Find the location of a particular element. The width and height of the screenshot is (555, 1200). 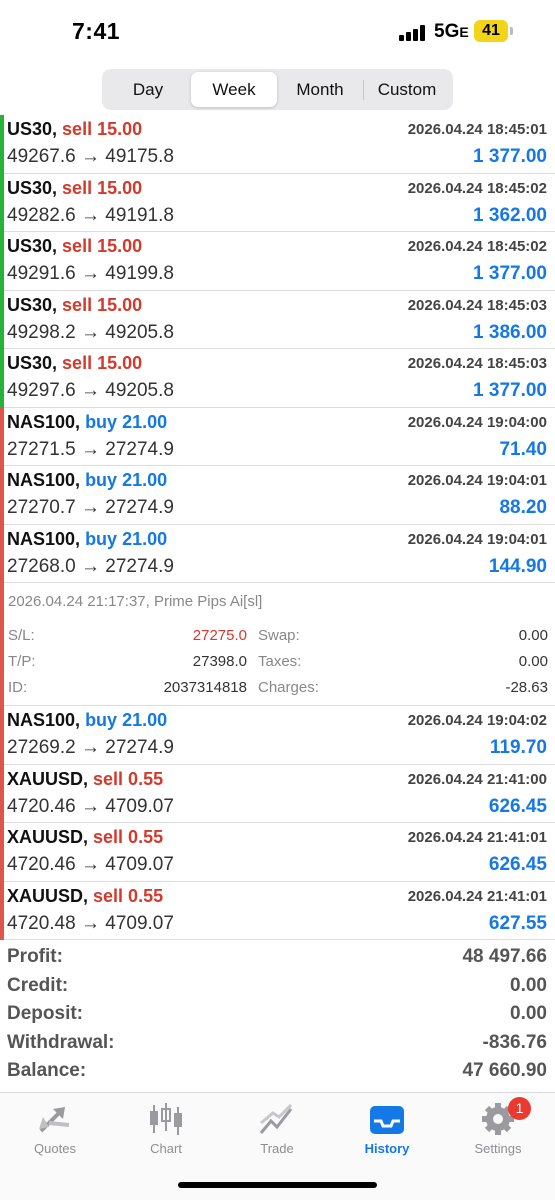

trade-prices: 27271.5 → 27274.9 is located at coordinates (90, 449).